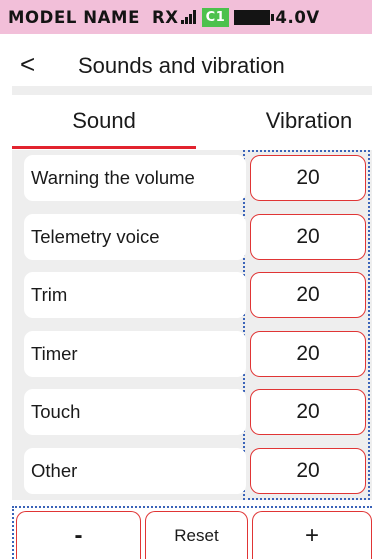  What do you see at coordinates (196, 535) in the screenshot?
I see `reset-button: Reset` at bounding box center [196, 535].